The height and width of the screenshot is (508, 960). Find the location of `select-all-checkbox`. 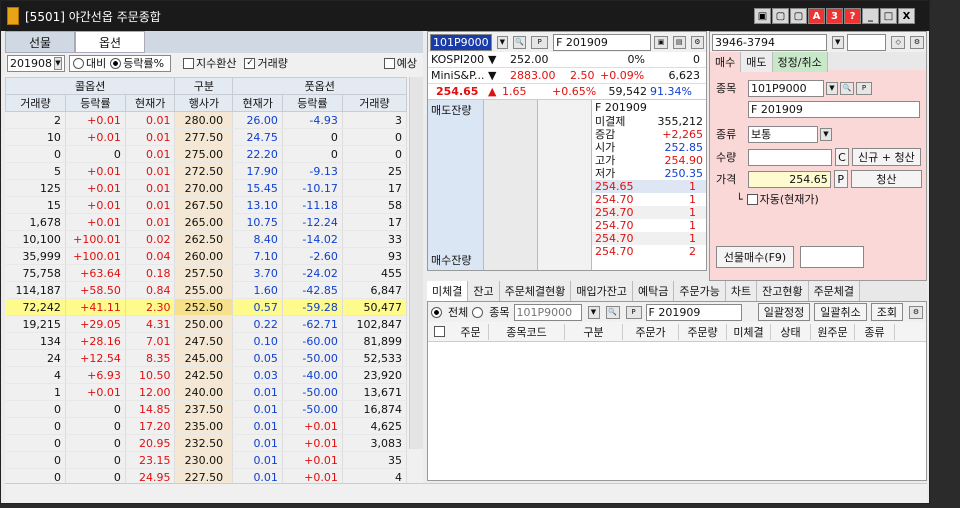

select-all-checkbox is located at coordinates (439, 331).